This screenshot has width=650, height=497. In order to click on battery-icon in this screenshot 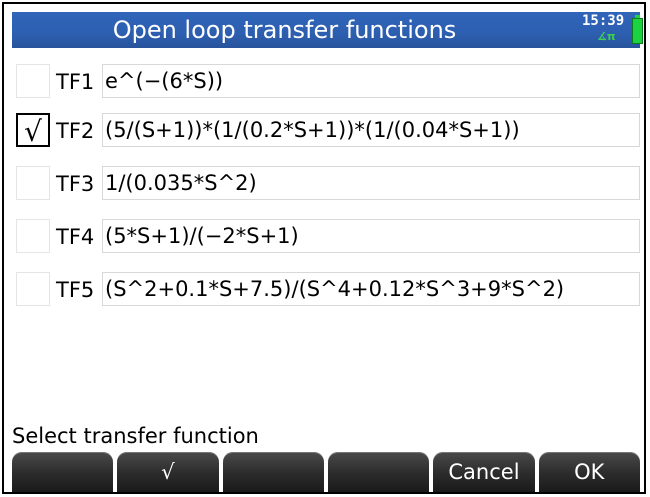, I will do `click(637, 29)`.